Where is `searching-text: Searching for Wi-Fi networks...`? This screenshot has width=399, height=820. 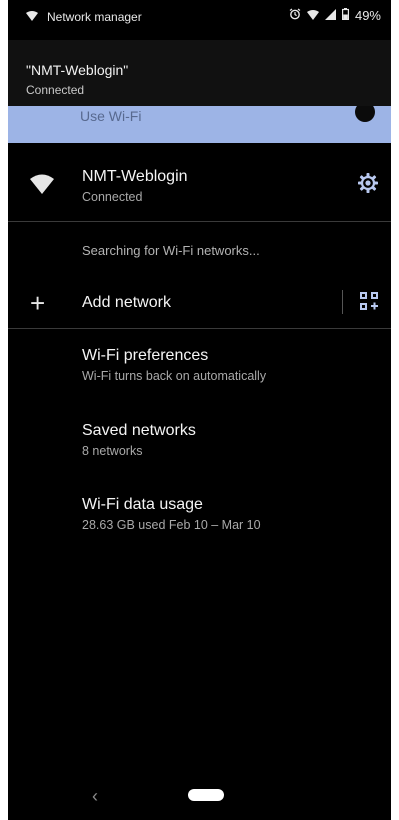 searching-text: Searching for Wi-Fi networks... is located at coordinates (171, 250).